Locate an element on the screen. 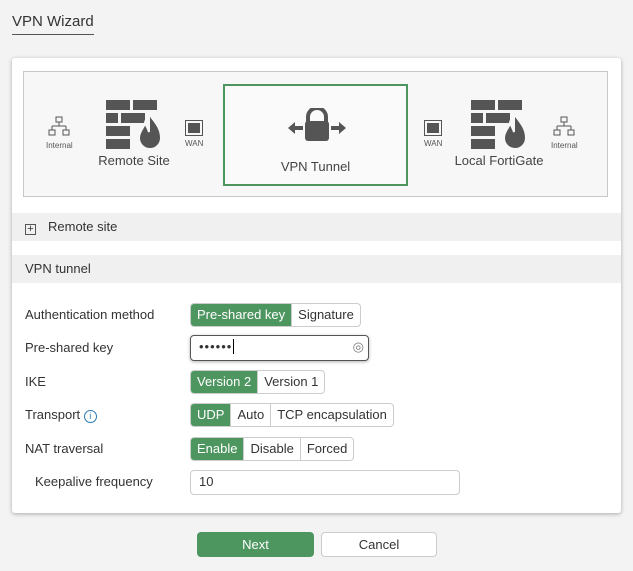  remote-site-node: Remote Site is located at coordinates (134, 134).